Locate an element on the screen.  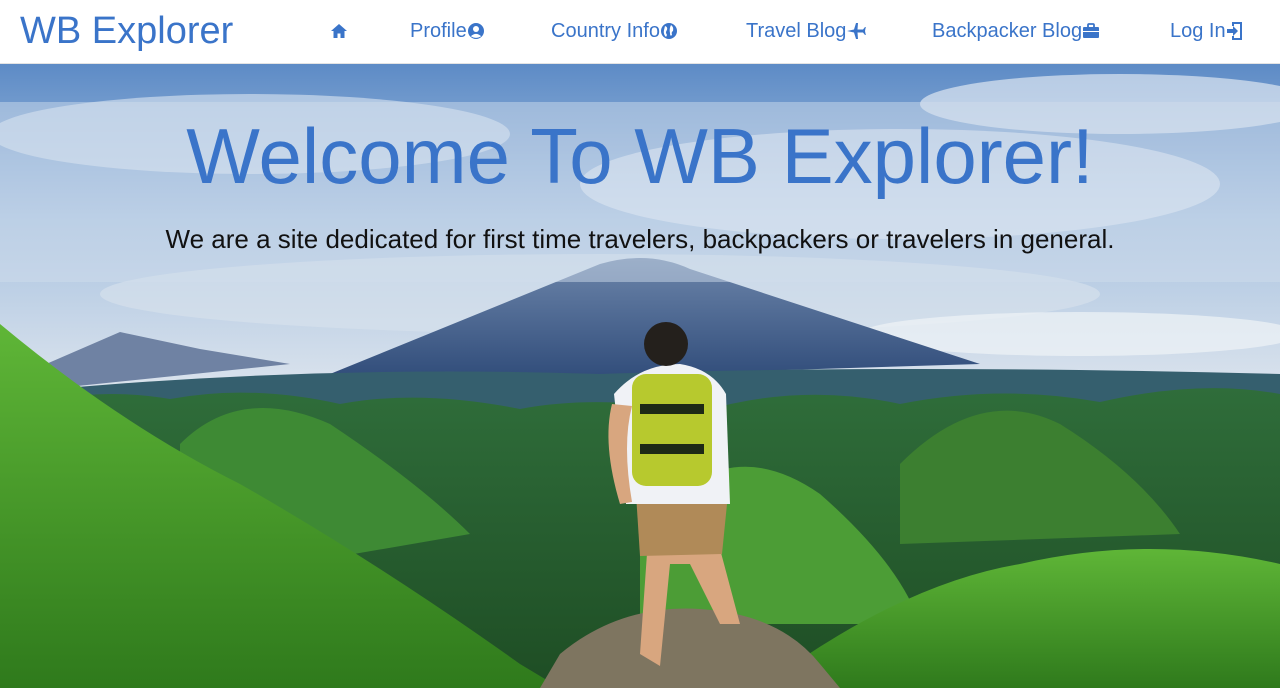
log-in-icon is located at coordinates (1235, 31).